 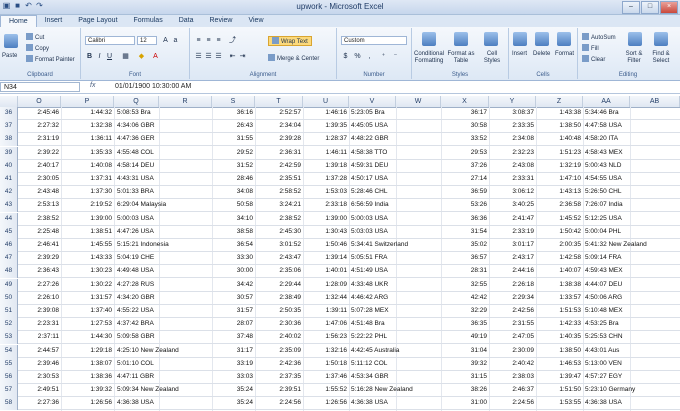 I want to click on cell-u: 1:26:56, so click(x=326, y=403).